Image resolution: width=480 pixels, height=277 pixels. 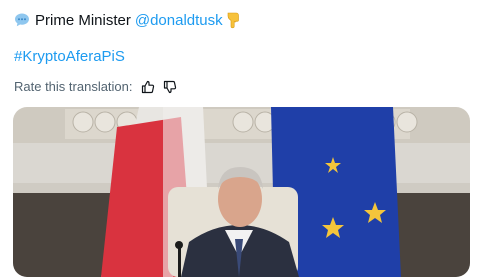 What do you see at coordinates (179, 20) in the screenshot?
I see `mention-link: @donaldtusk` at bounding box center [179, 20].